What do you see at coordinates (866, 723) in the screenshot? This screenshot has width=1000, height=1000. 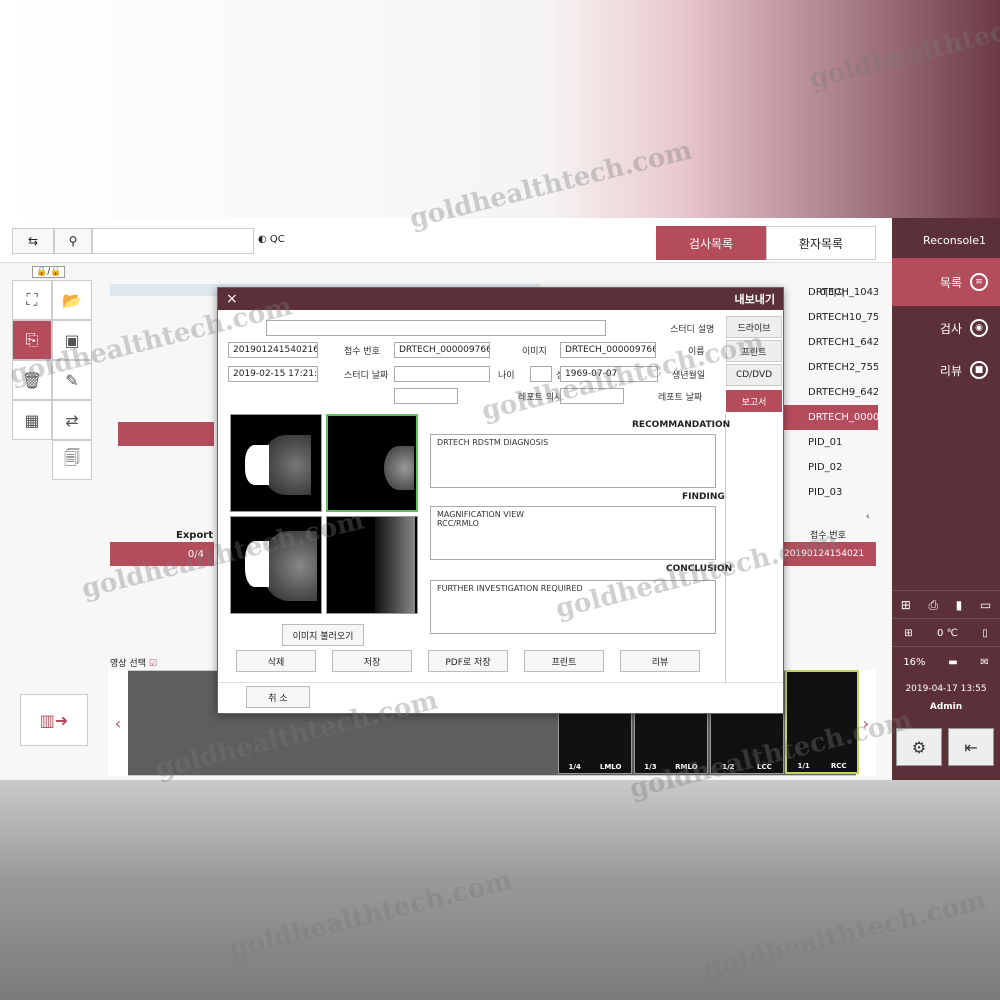 I see `strip-next-button: ›` at bounding box center [866, 723].